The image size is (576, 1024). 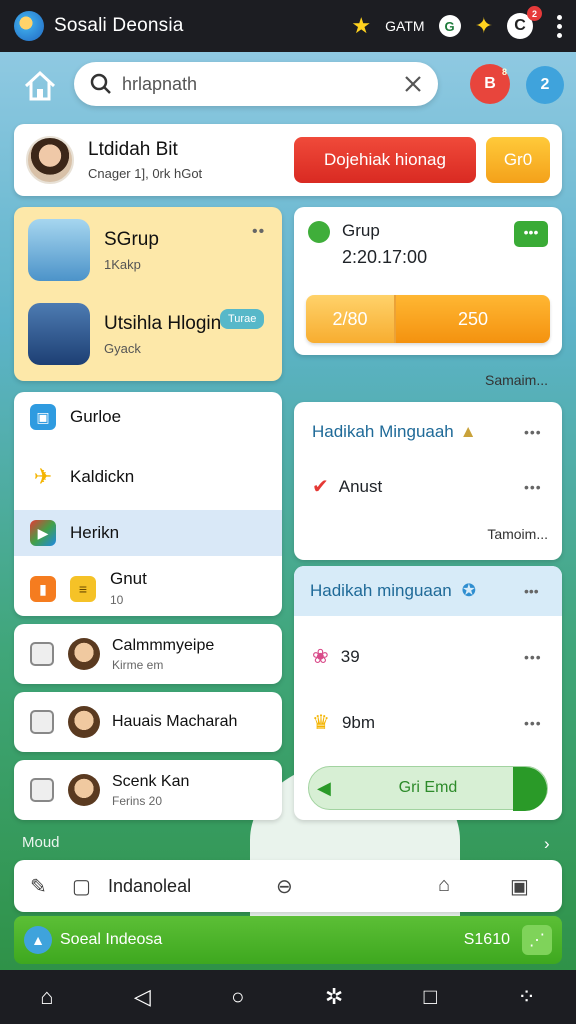 What do you see at coordinates (547, 844) in the screenshot?
I see `chevron-right-icon: ›` at bounding box center [547, 844].